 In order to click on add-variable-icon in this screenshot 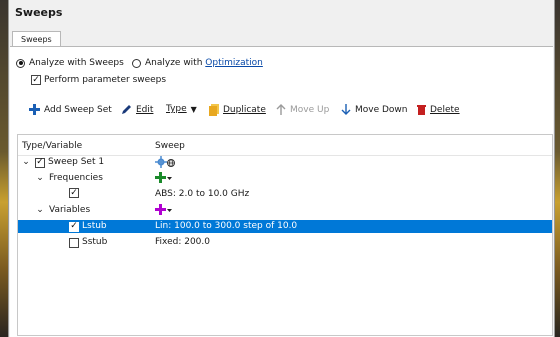, I will do `click(164, 210)`.